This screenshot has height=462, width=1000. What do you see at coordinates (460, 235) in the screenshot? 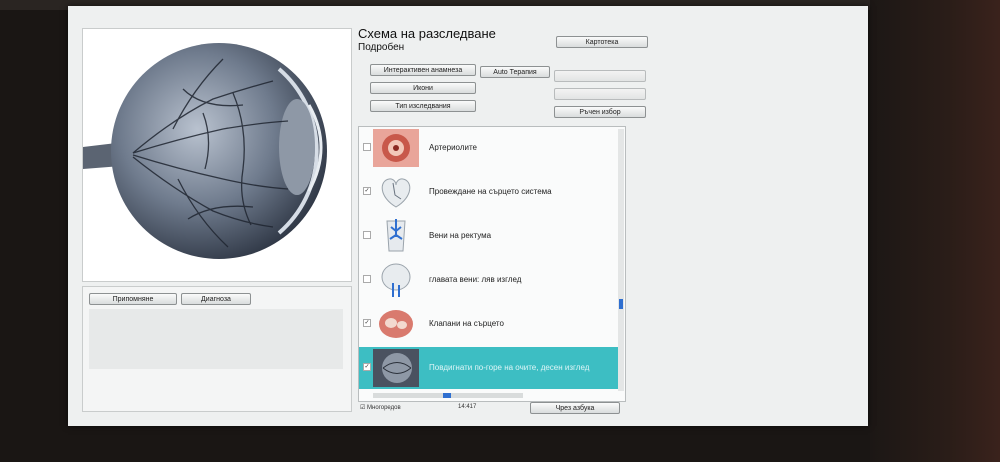
I see `item-label: Вени на ректума` at bounding box center [460, 235].